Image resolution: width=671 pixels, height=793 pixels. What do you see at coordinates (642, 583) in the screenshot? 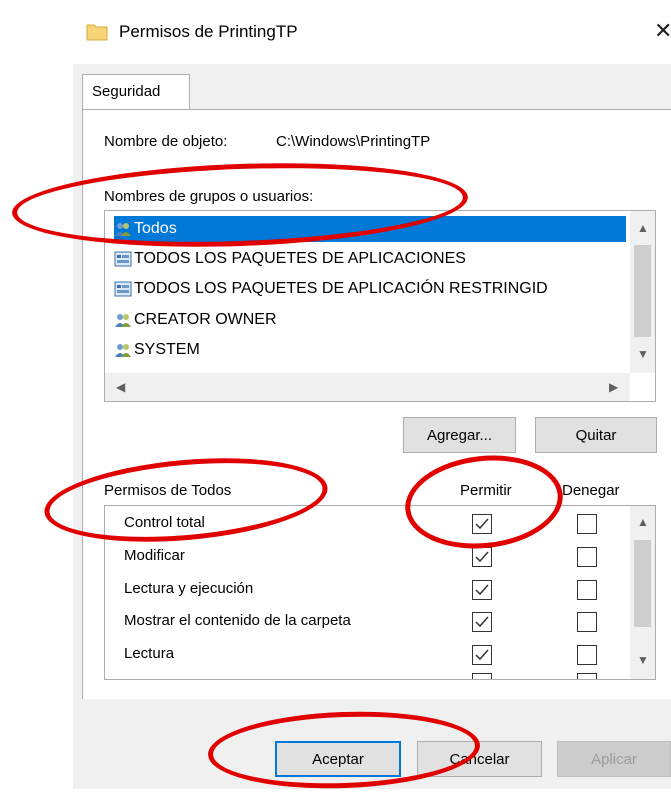
I see `permissions-scroll-thumb` at bounding box center [642, 583].